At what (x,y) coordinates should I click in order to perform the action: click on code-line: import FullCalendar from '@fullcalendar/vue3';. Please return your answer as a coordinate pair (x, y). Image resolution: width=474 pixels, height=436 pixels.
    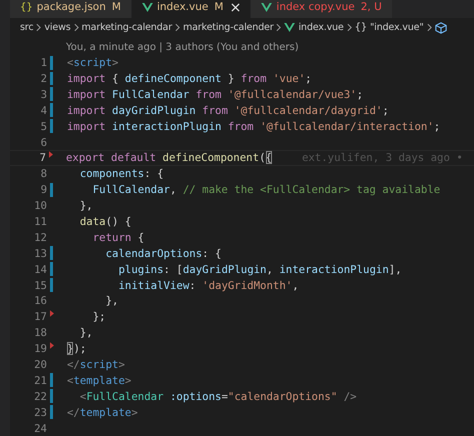
    Looking at the image, I should click on (215, 94).